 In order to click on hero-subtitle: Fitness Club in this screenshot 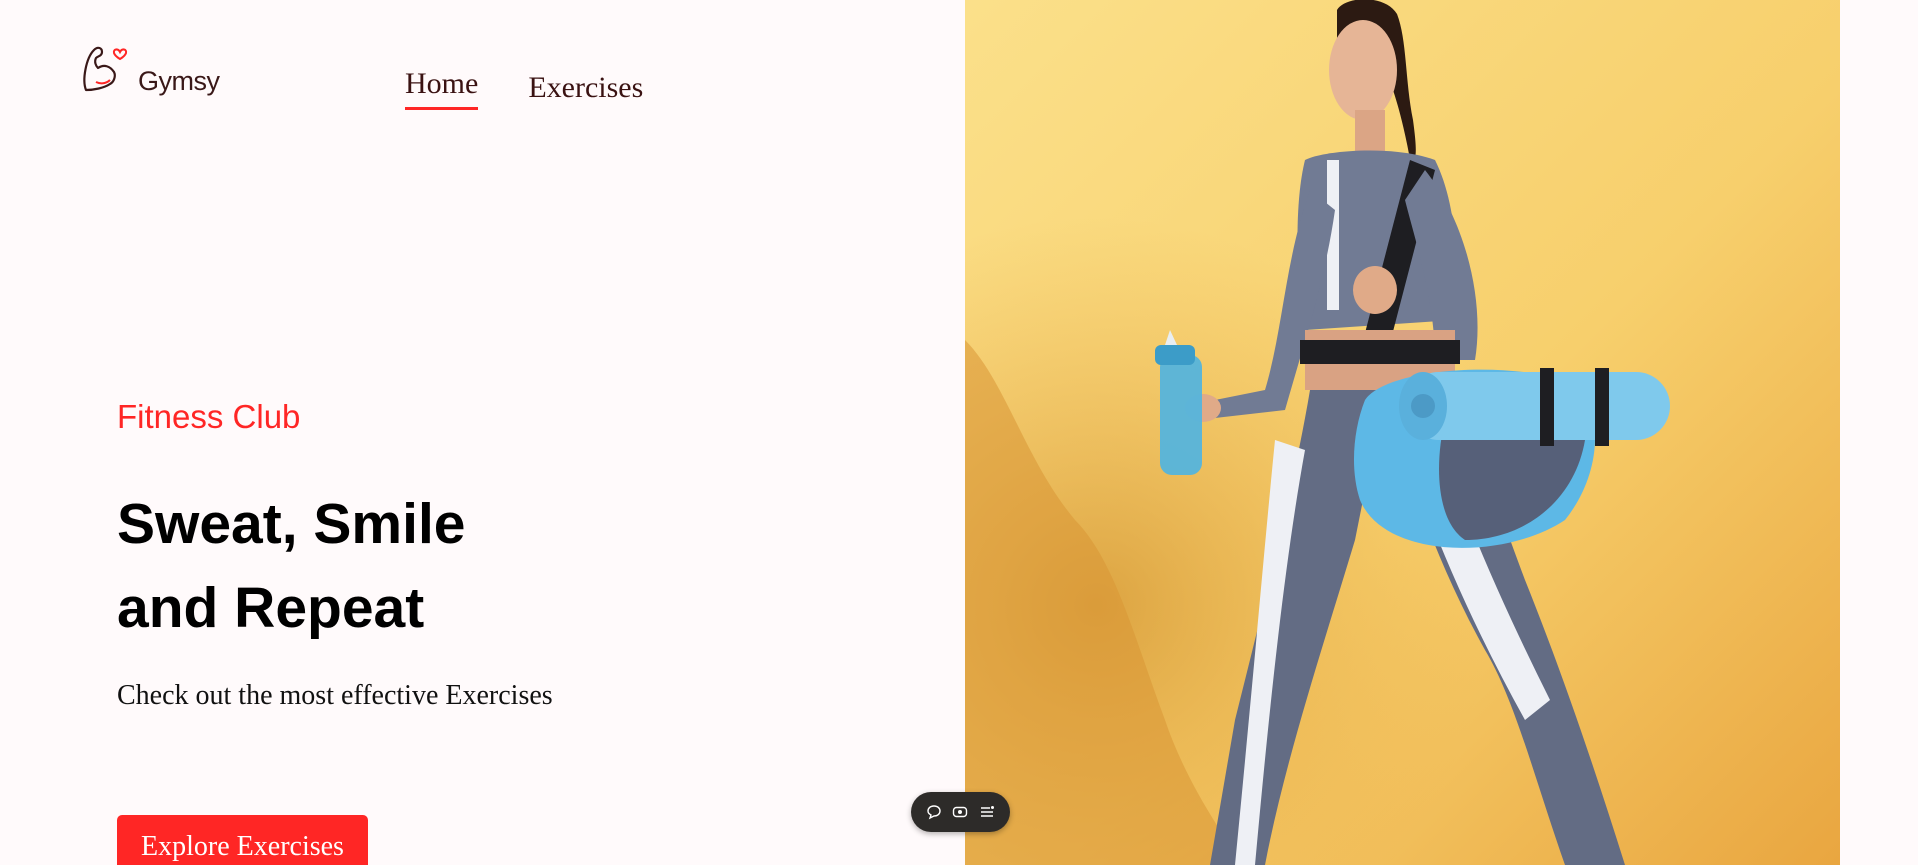, I will do `click(209, 416)`.